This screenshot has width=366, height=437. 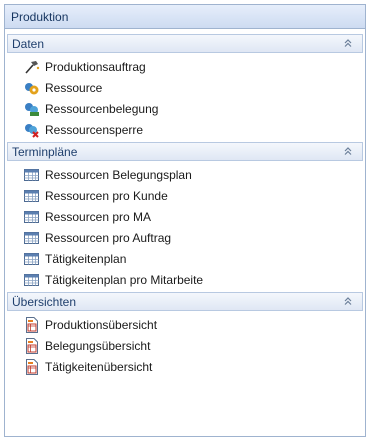 What do you see at coordinates (185, 324) in the screenshot?
I see `nav-item-produktionsuebersicht: Produktionsübersicht` at bounding box center [185, 324].